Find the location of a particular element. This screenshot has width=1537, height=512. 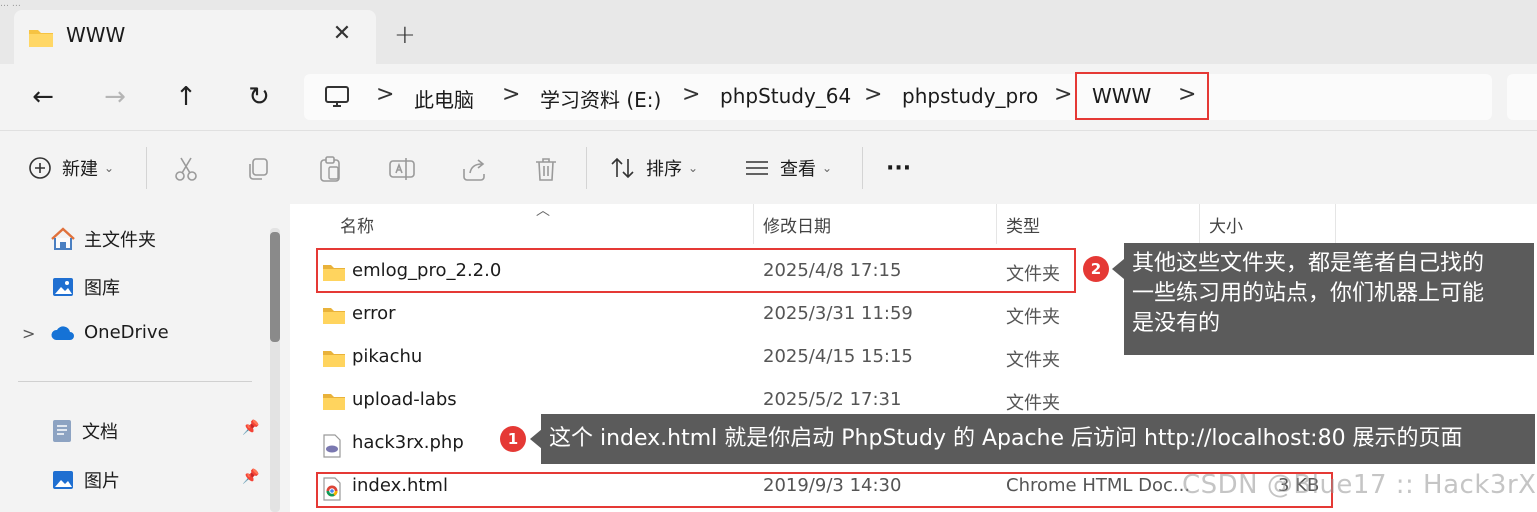

callout-line: 是没有的 is located at coordinates (1176, 323).